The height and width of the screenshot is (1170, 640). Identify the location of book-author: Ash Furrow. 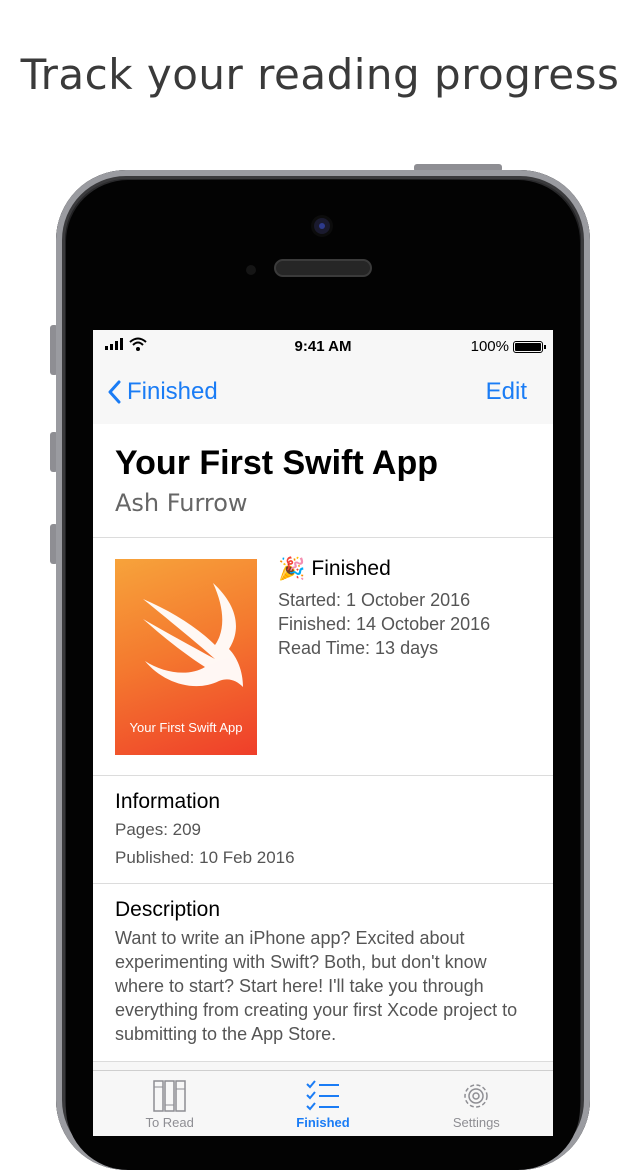
(181, 503).